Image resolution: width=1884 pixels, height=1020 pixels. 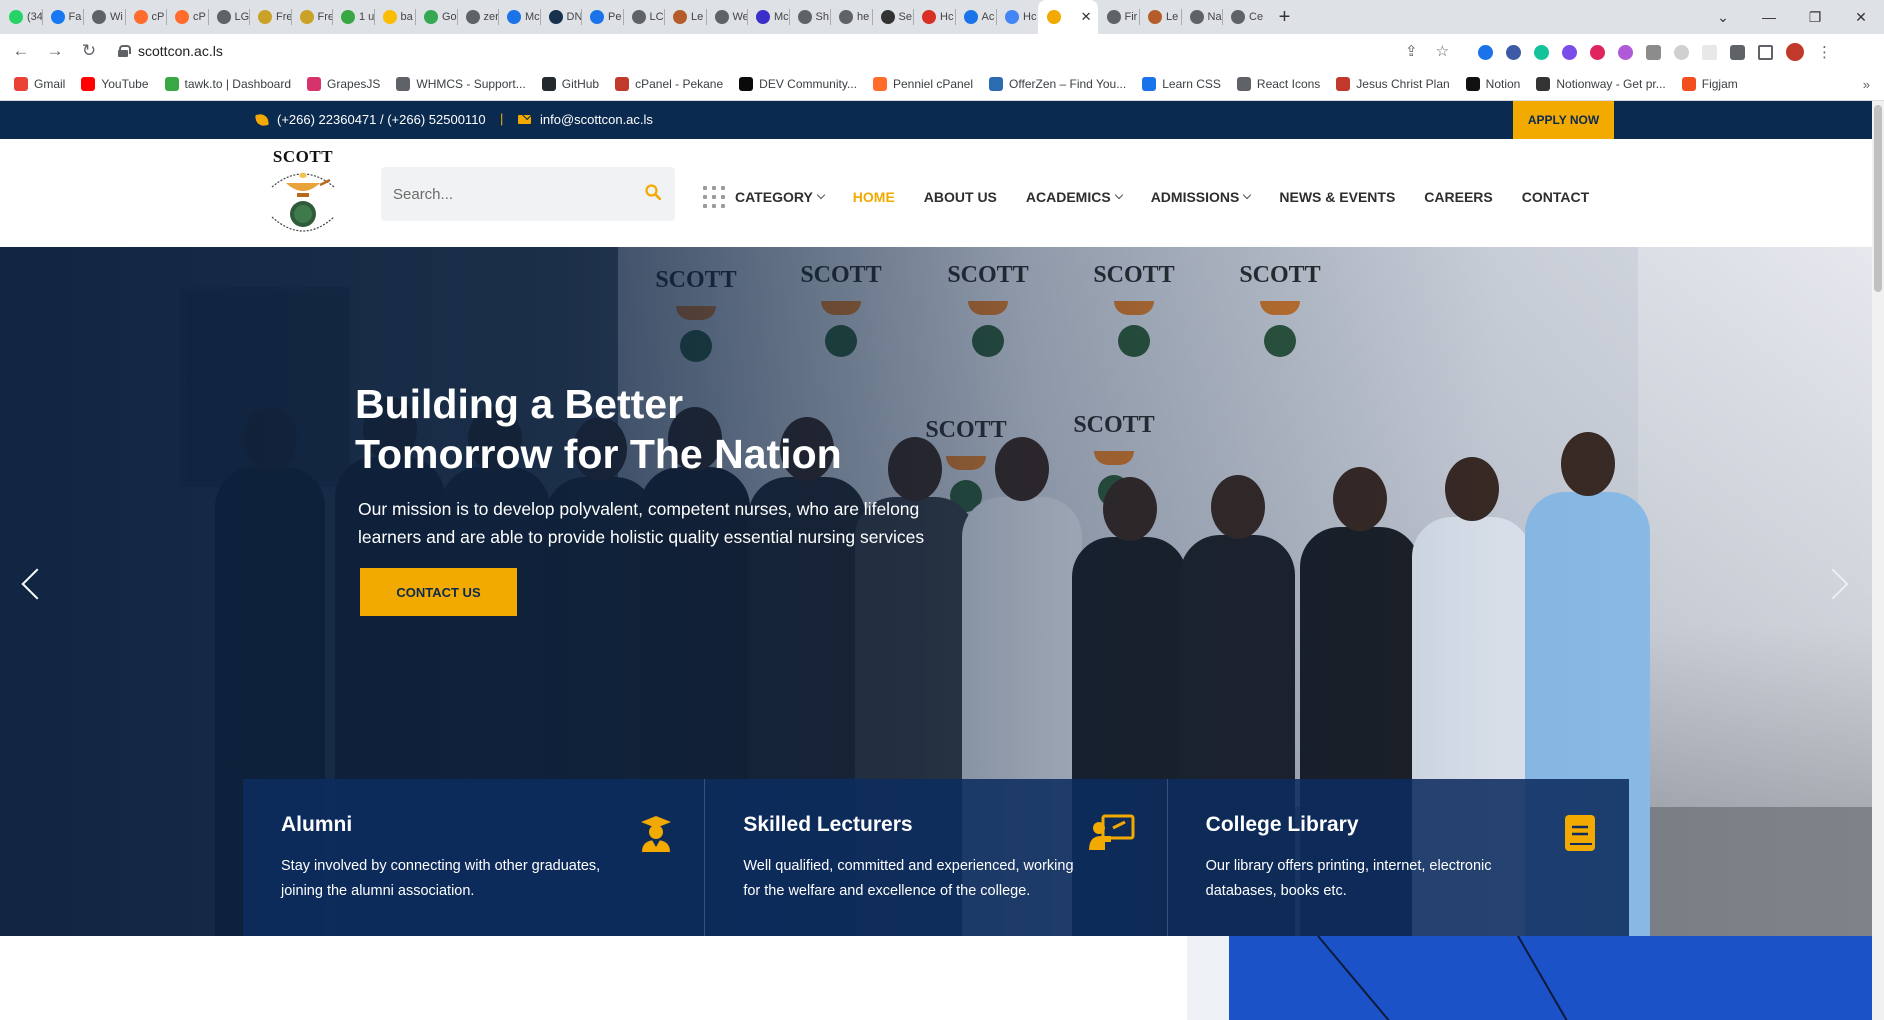 I want to click on bookmark-item: GrapesJS, so click(x=343, y=84).